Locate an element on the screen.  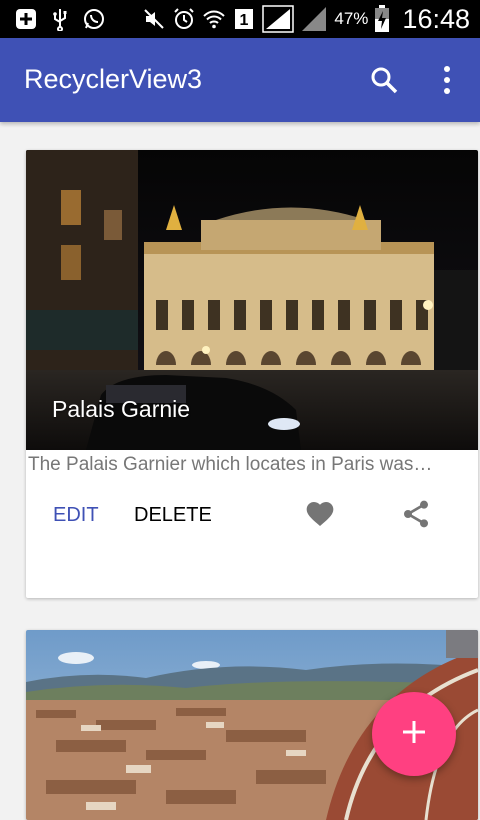
edit-button: EDIT is located at coordinates (76, 515).